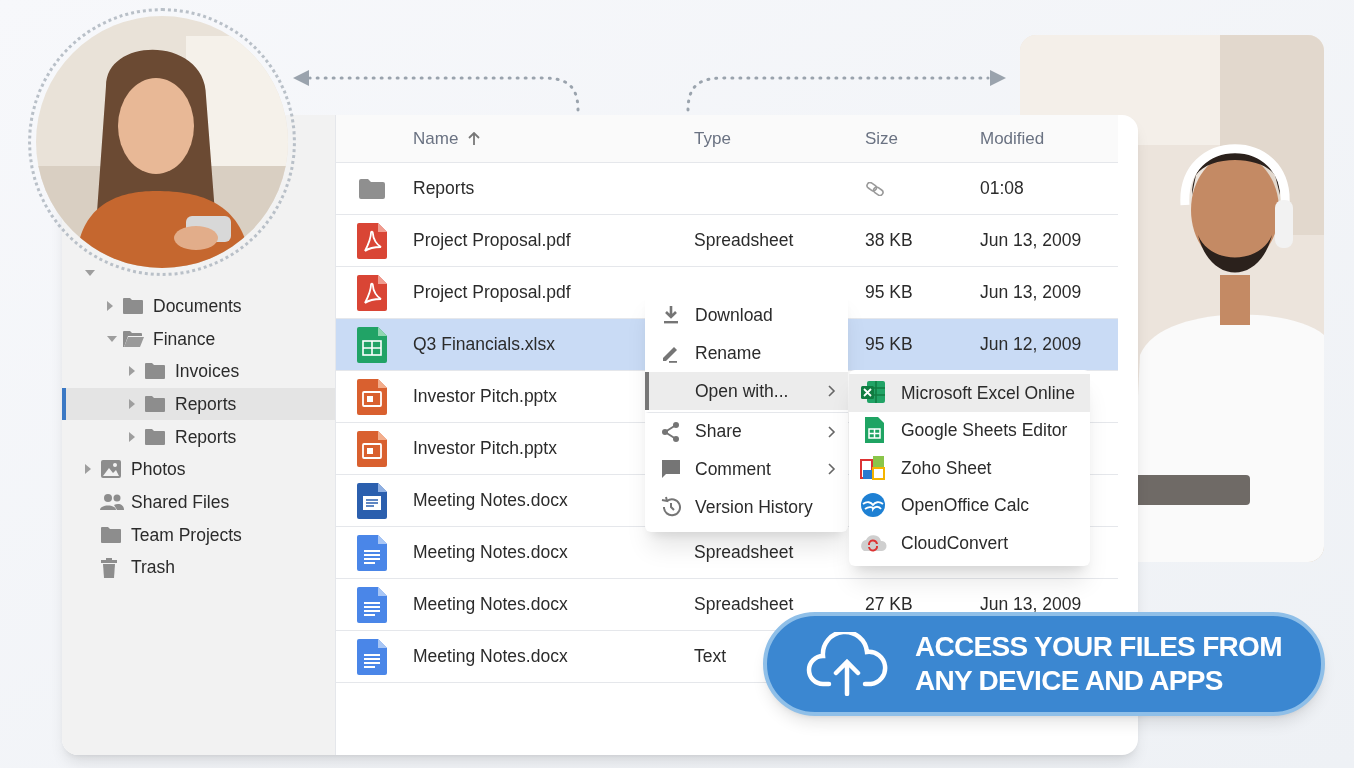 The width and height of the screenshot is (1354, 768). What do you see at coordinates (1031, 345) in the screenshot?
I see `table-cell-text: Jun 12, 2009` at bounding box center [1031, 345].